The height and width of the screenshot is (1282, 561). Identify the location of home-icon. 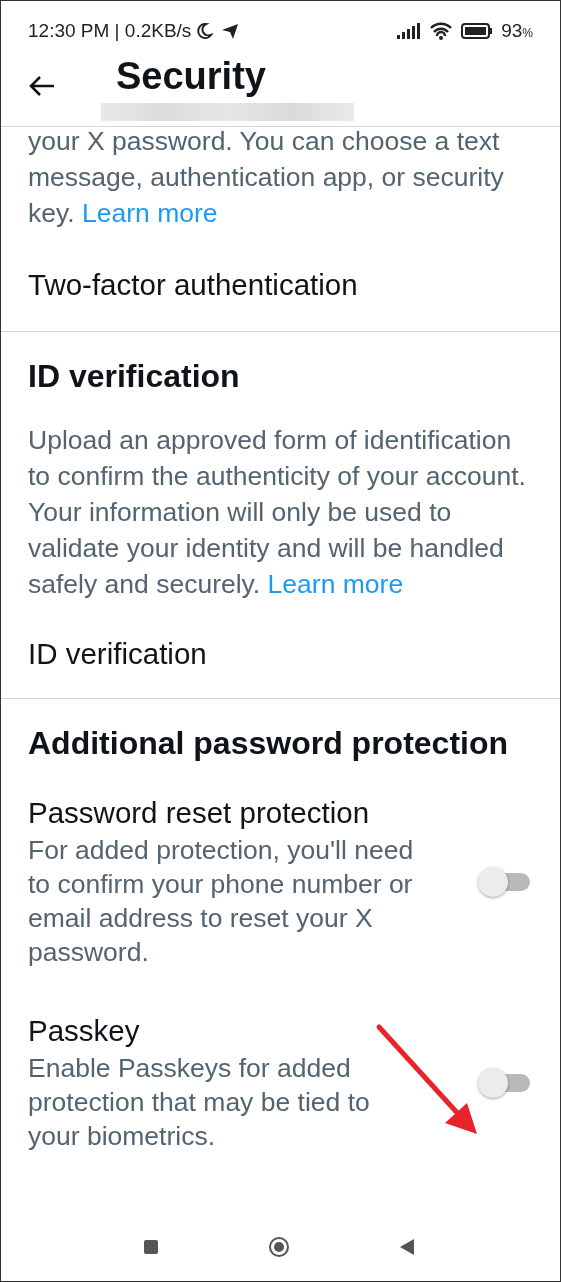
(279, 1247).